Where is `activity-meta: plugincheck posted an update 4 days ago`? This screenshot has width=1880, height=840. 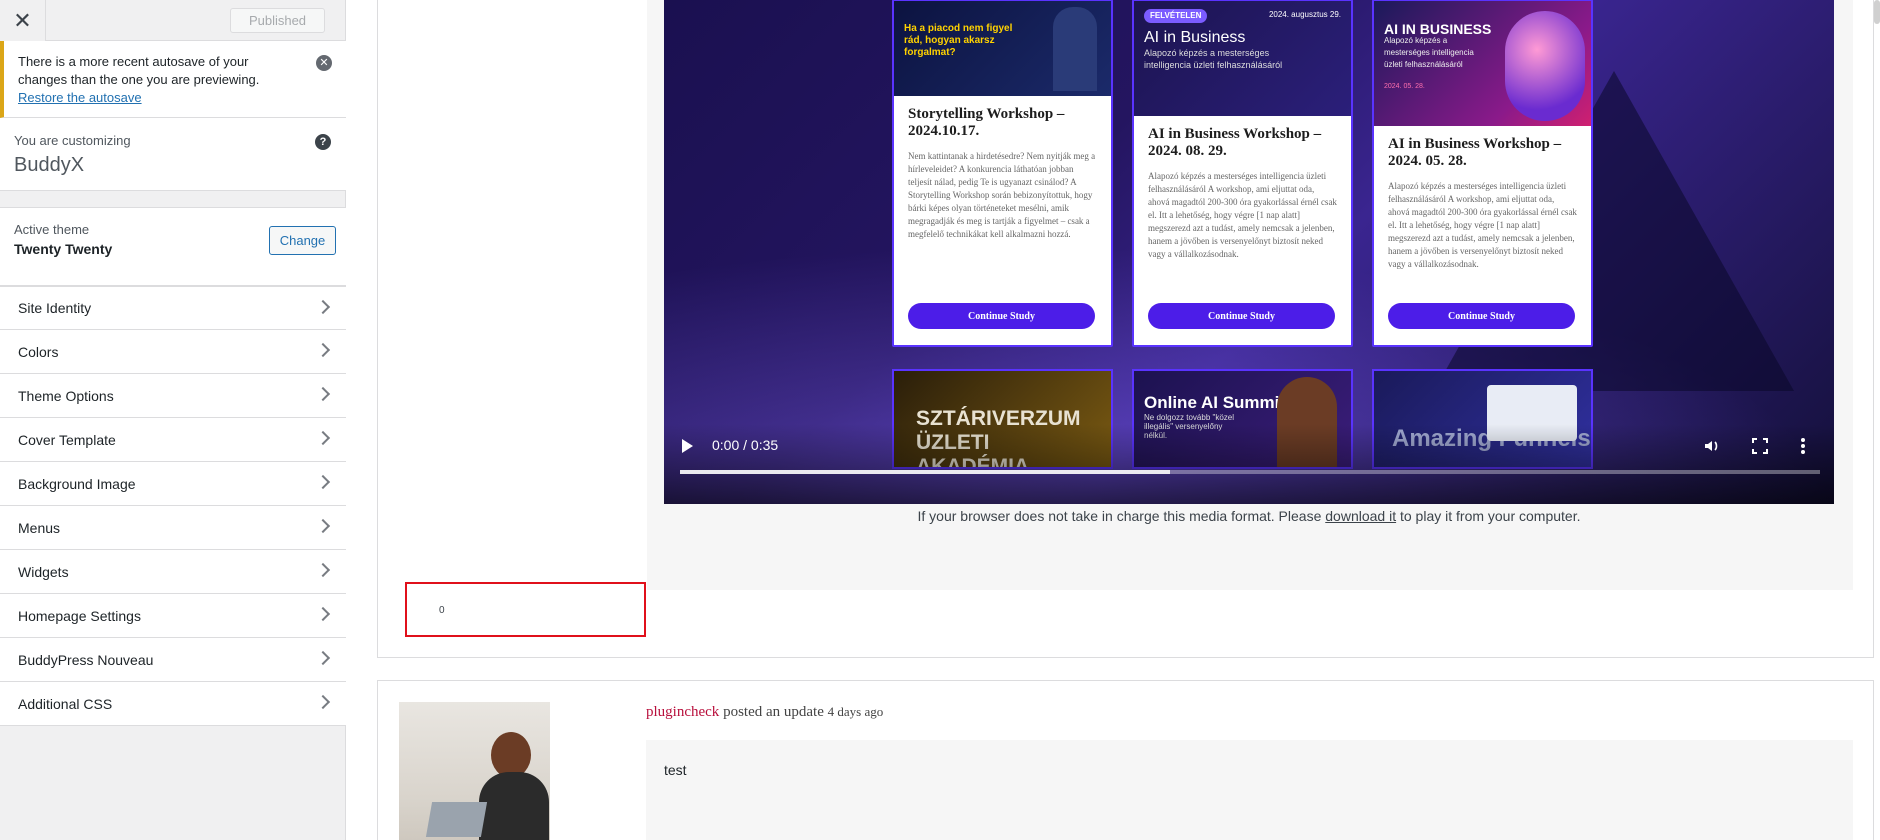 activity-meta: plugincheck posted an update 4 days ago is located at coordinates (764, 712).